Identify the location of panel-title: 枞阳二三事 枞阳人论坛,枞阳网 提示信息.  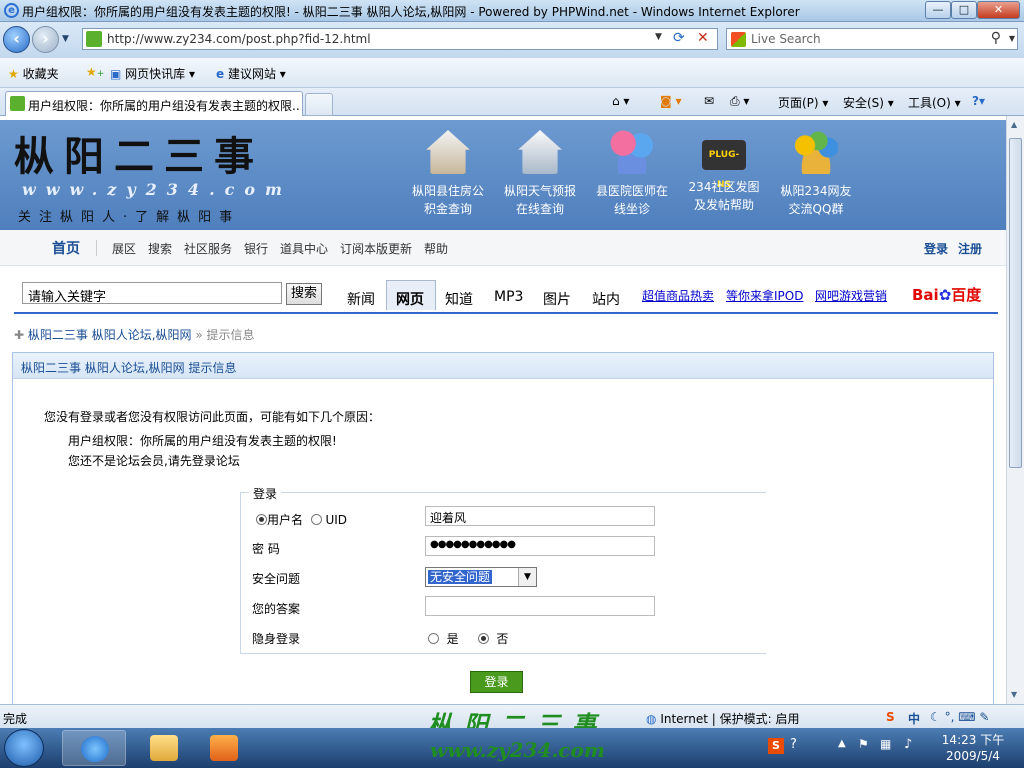
(129, 368).